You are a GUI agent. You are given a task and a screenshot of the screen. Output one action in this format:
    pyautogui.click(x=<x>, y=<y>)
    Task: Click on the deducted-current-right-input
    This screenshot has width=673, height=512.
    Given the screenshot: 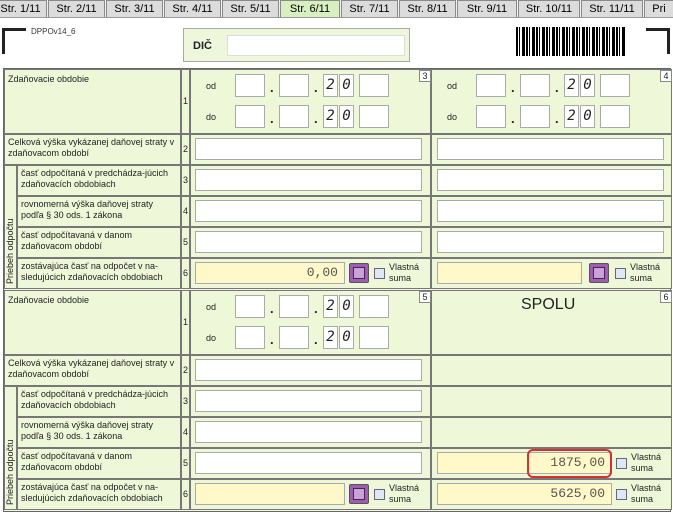 What is the action you would take?
    pyautogui.click(x=550, y=242)
    